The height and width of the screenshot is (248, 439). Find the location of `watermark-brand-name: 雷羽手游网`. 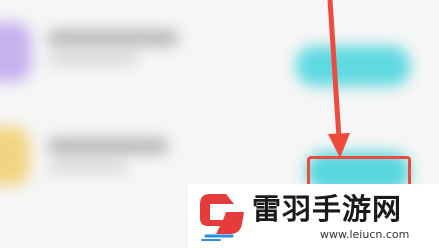

watermark-brand-name: 雷羽手游网 is located at coordinates (327, 209).